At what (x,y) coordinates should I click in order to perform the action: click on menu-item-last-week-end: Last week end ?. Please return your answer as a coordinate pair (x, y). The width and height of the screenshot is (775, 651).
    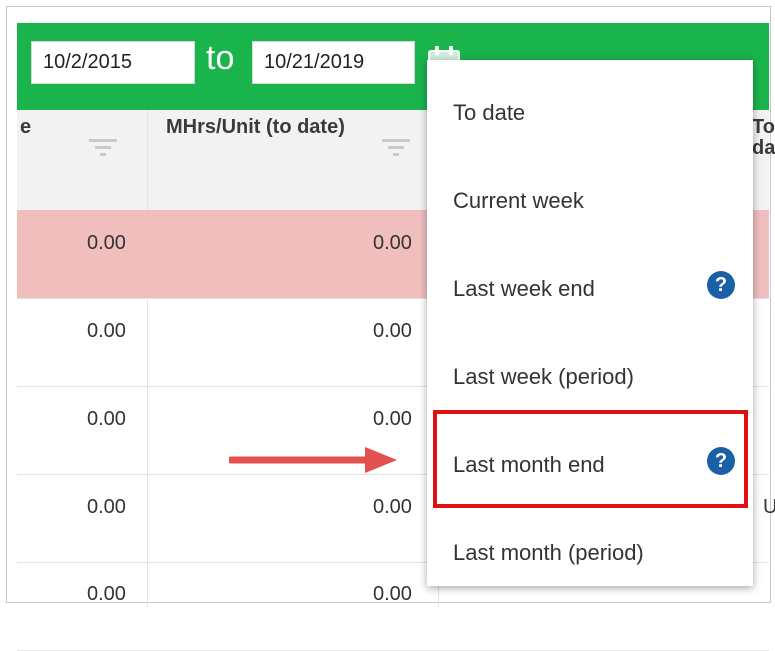
    Looking at the image, I should click on (590, 290).